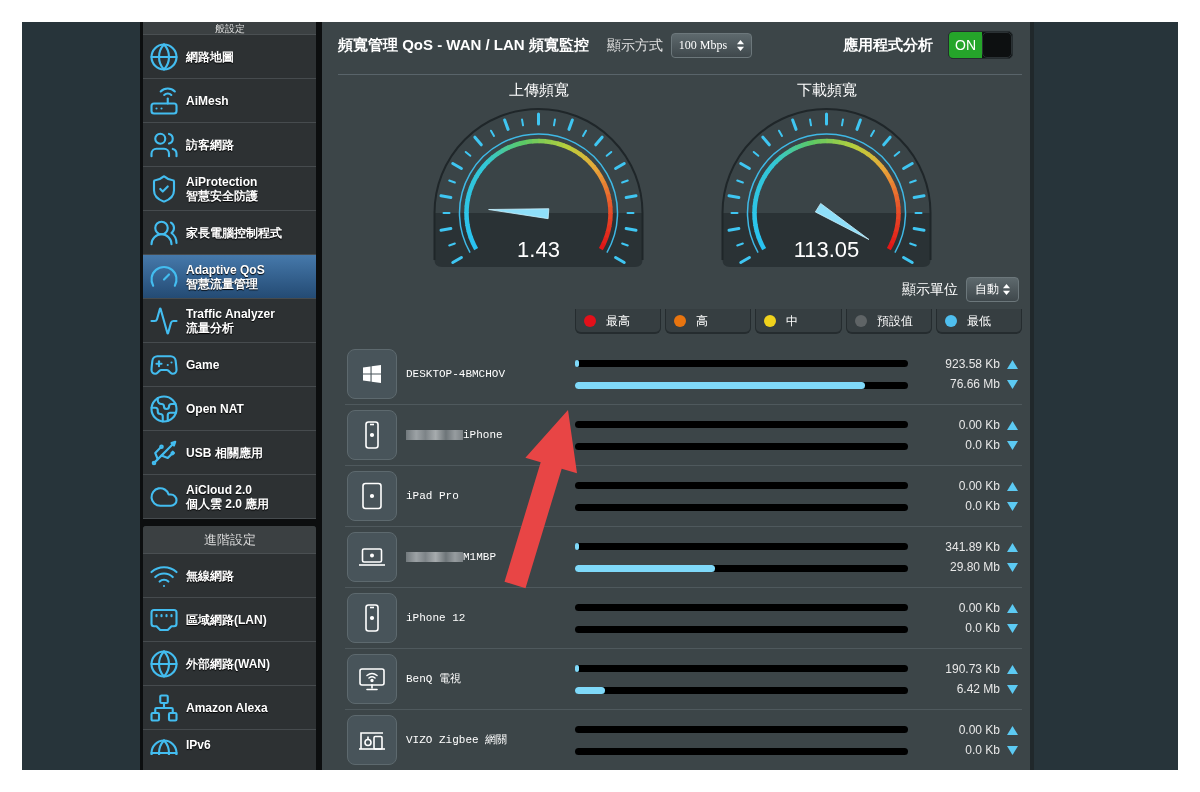 This screenshot has height=792, width=1200. I want to click on laptop-icon, so click(372, 557).